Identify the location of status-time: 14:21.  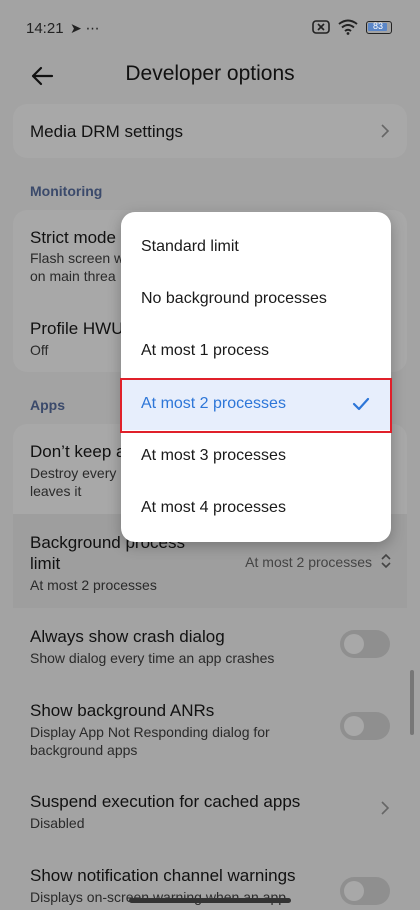
(45, 28).